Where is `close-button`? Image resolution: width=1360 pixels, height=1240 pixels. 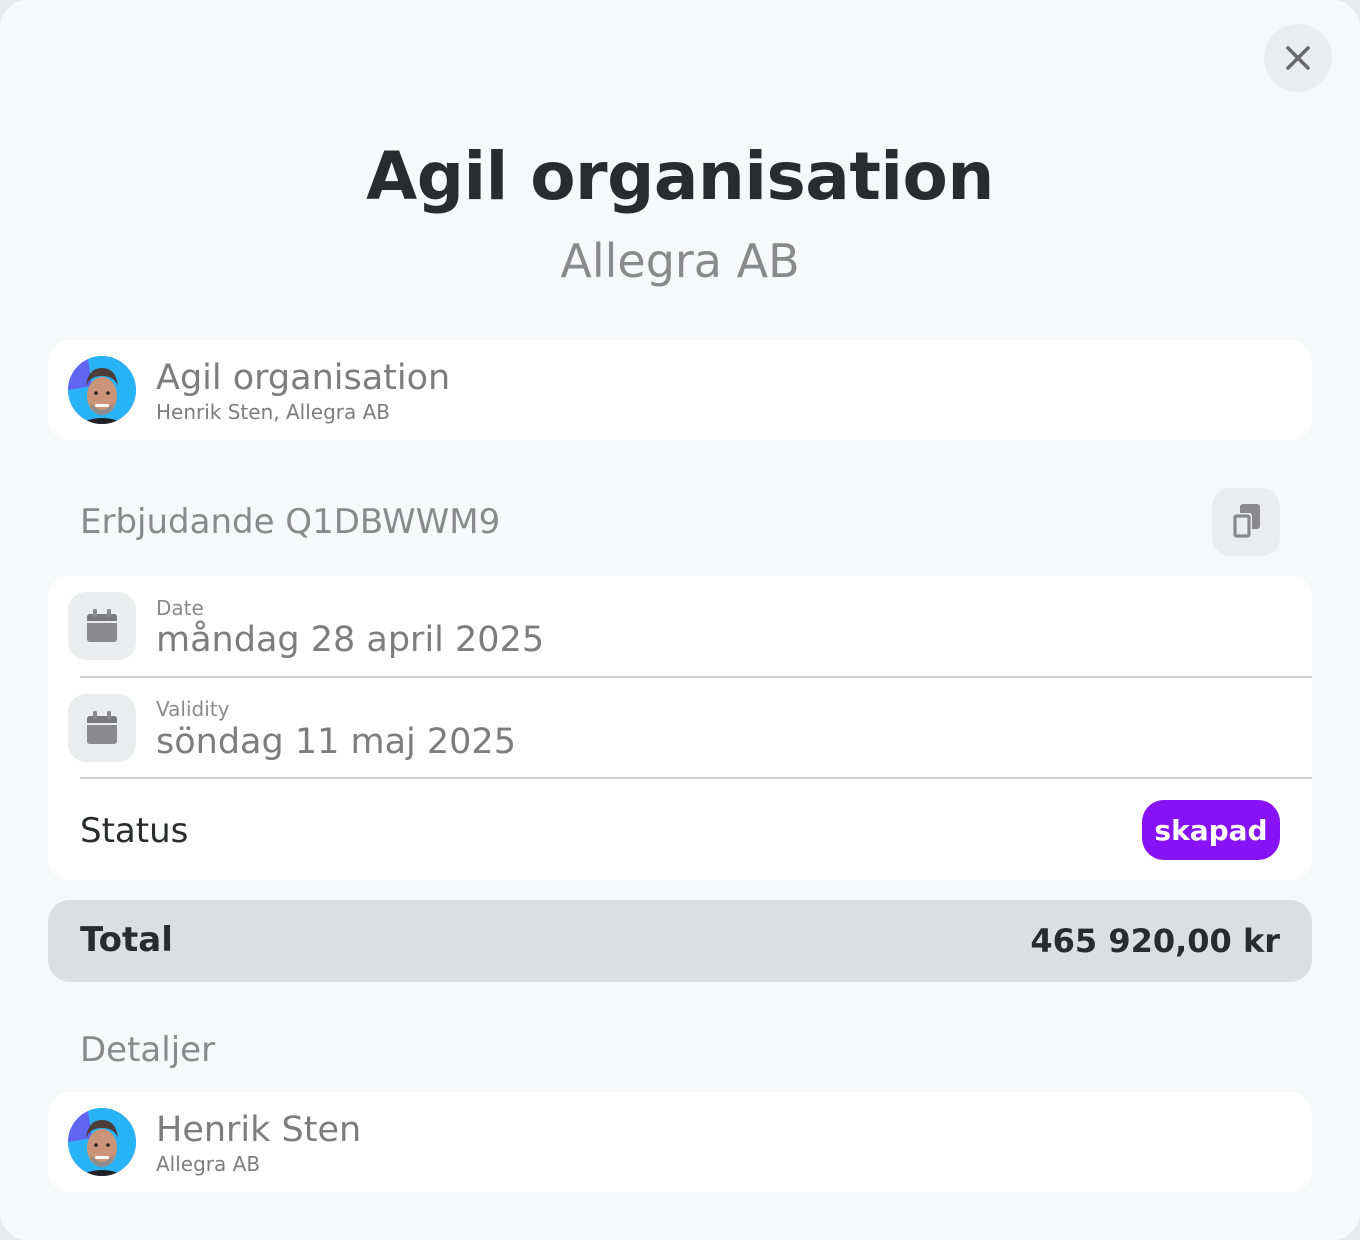
close-button is located at coordinates (1298, 58).